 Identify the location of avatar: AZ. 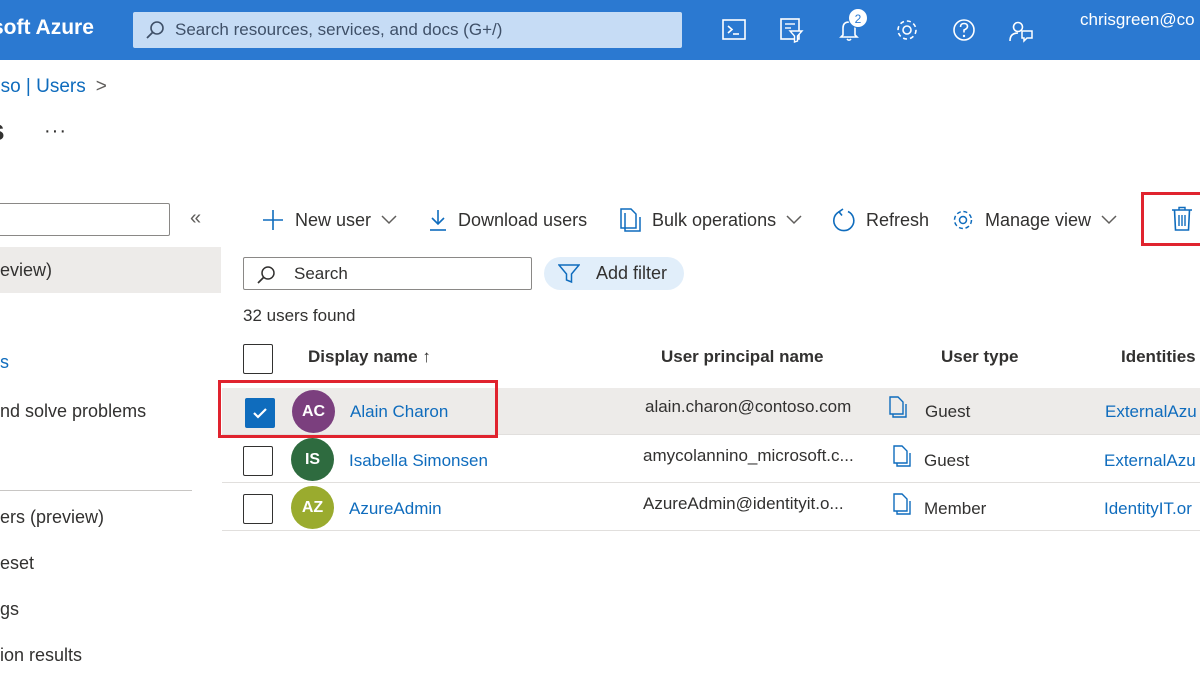
(312, 507).